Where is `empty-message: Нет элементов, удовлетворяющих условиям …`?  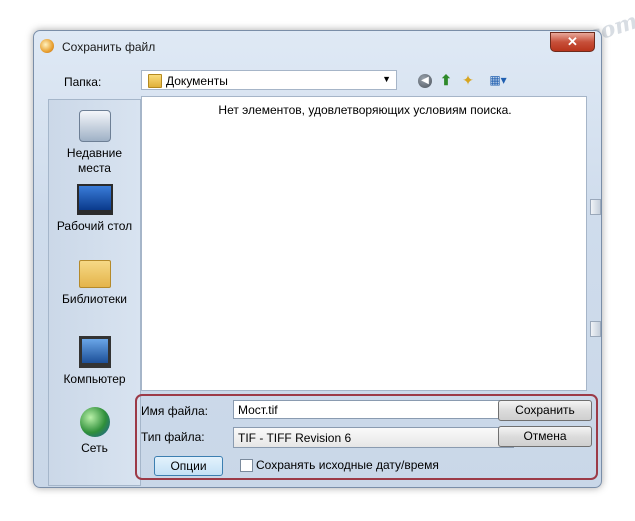 empty-message: Нет элементов, удовлетворяющих условиям … is located at coordinates (365, 110).